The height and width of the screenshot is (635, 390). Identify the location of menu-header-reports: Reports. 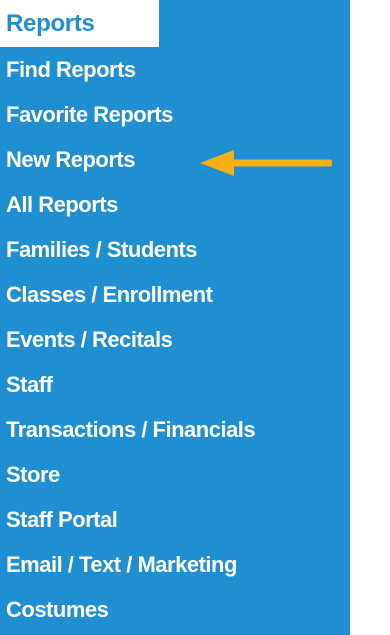
(79, 23).